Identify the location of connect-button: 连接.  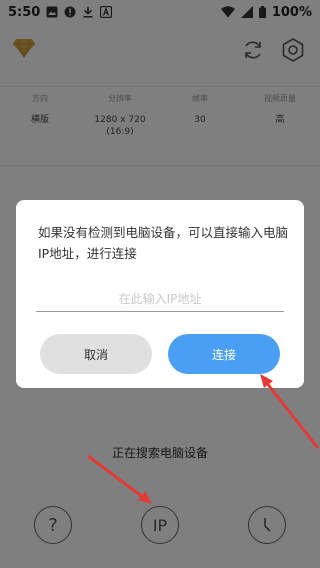
(224, 354).